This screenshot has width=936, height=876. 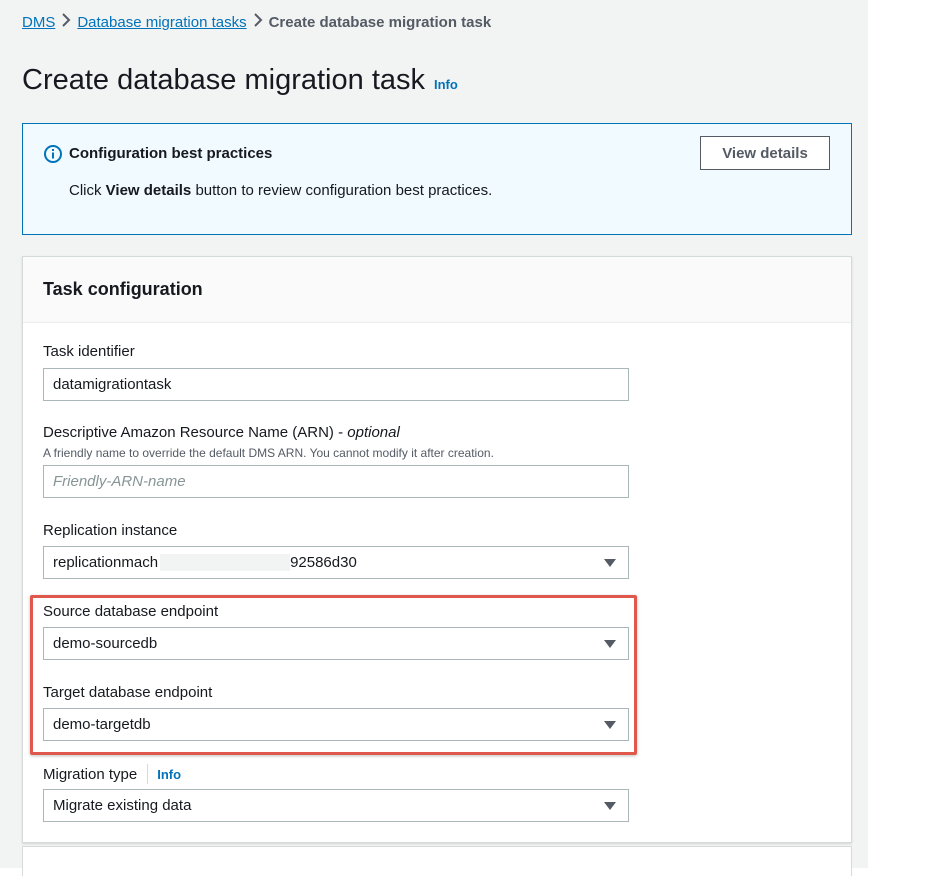 What do you see at coordinates (131, 611) in the screenshot?
I see `source-endpoint-label: Source database endpoint` at bounding box center [131, 611].